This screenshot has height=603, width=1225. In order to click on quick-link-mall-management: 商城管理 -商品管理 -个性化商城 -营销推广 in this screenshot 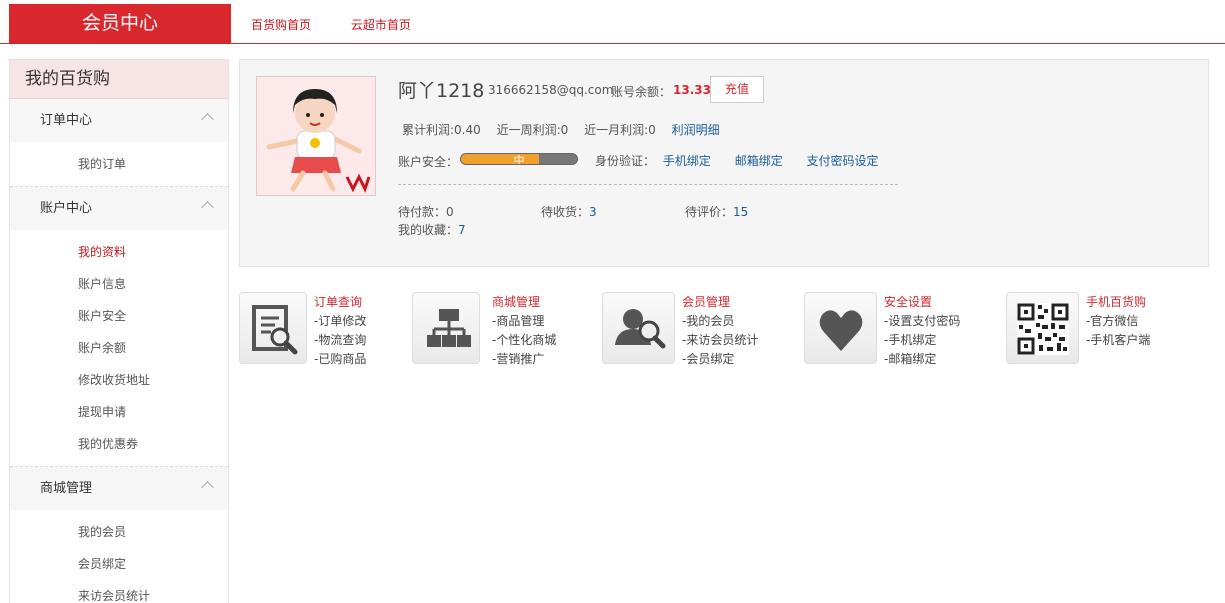, I will do `click(497, 329)`.